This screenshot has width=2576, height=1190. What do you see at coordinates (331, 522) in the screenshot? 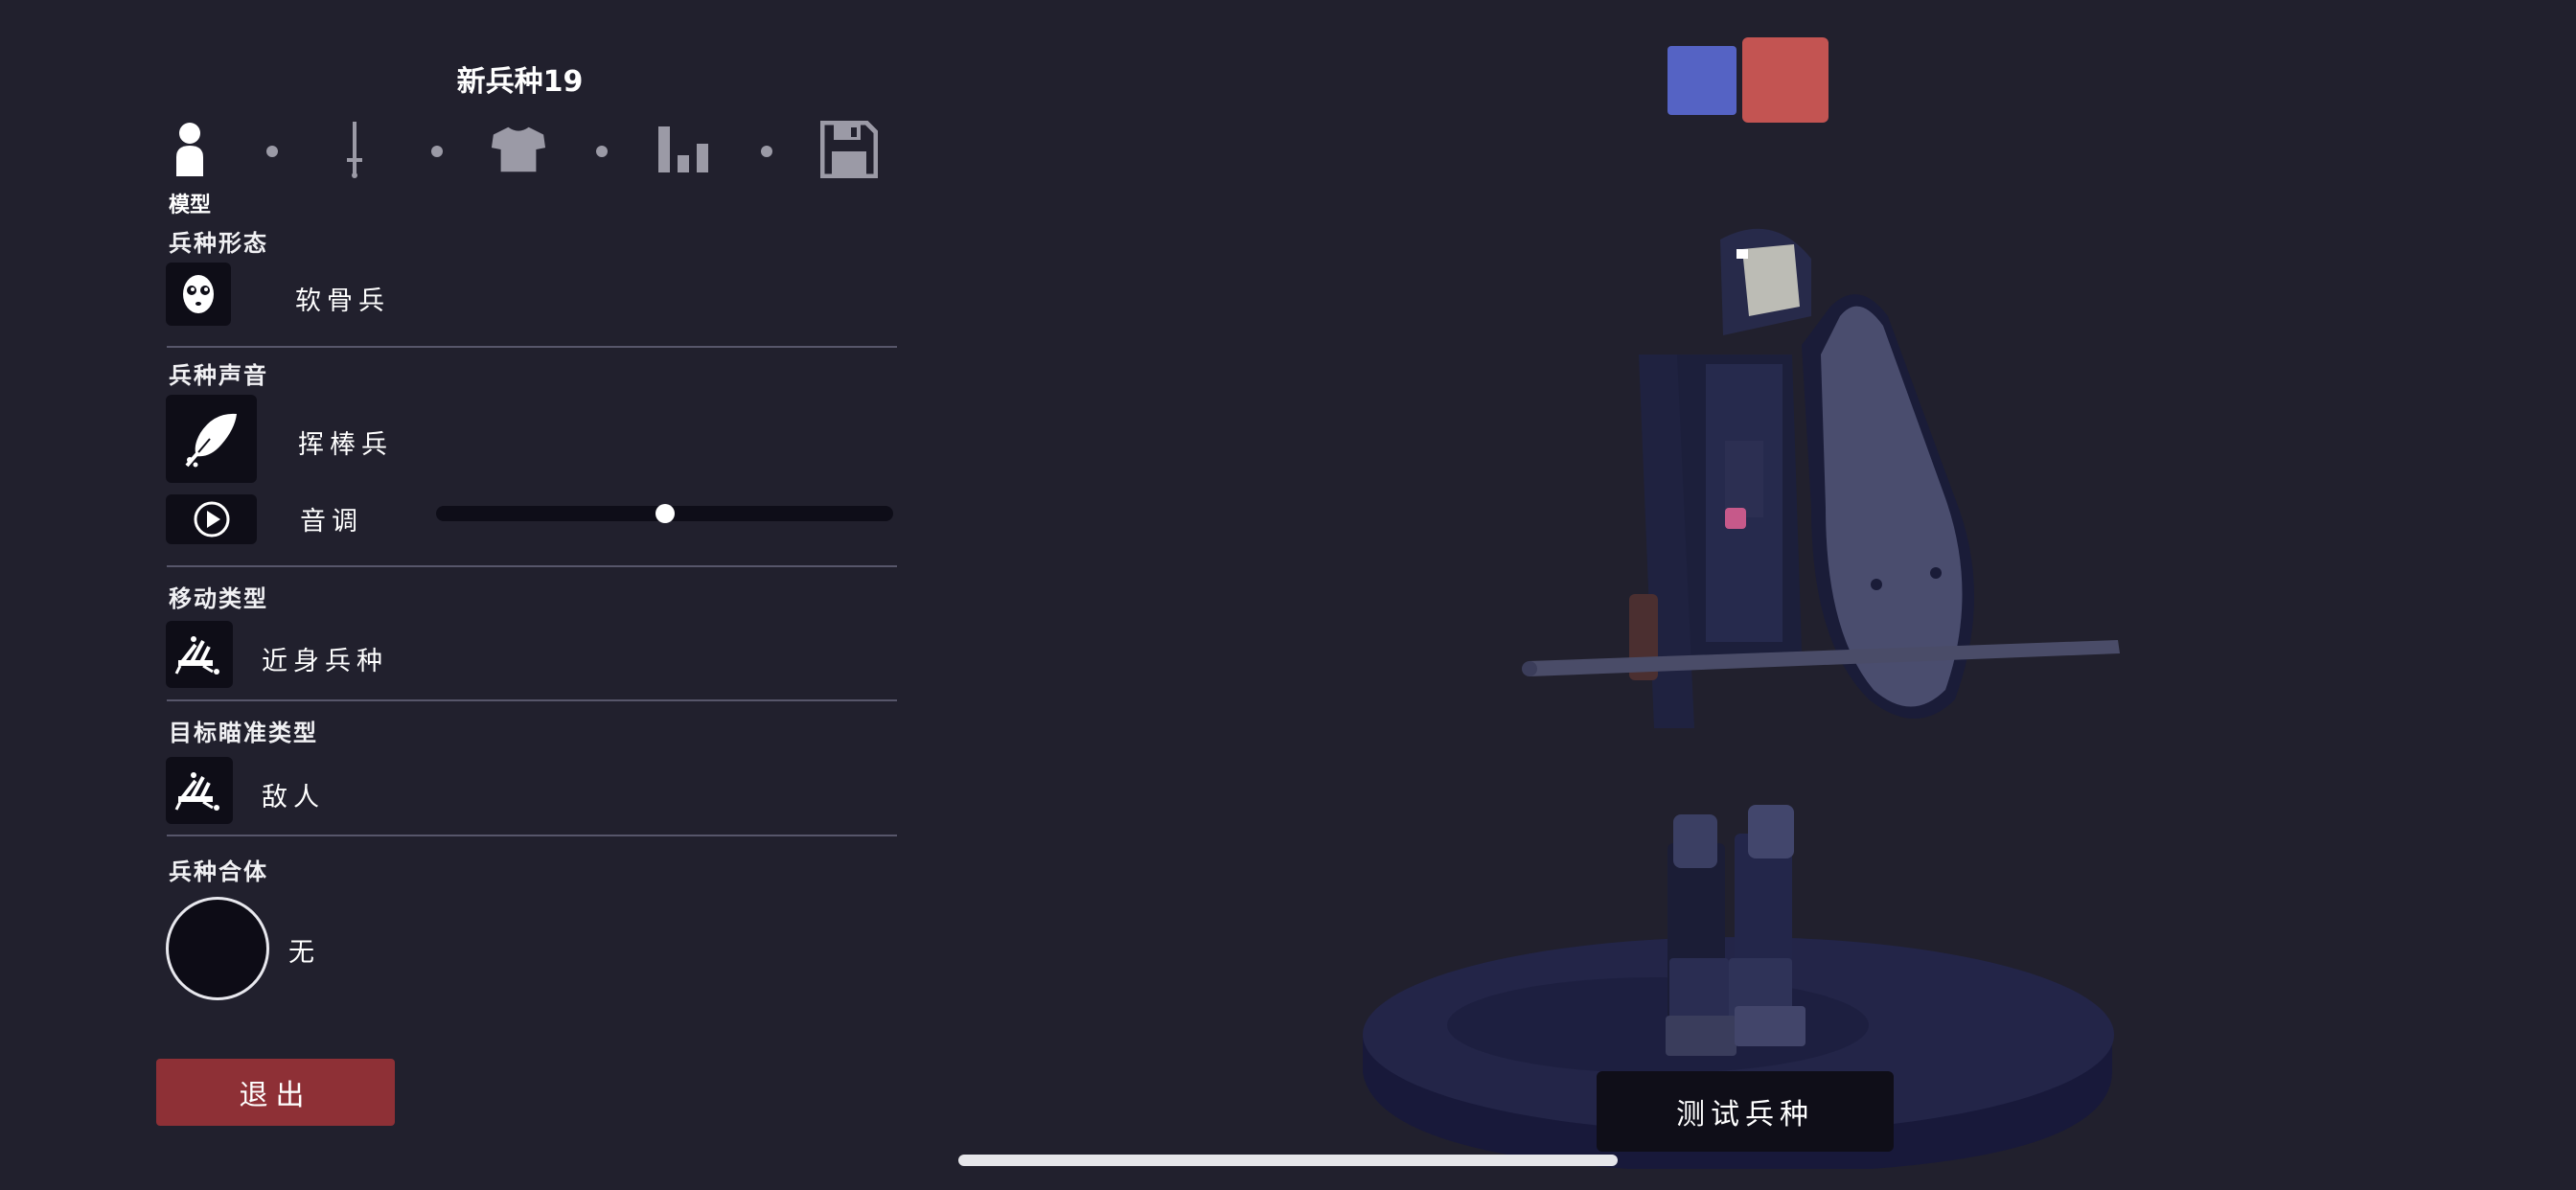
I see `pitch-label: 音调` at bounding box center [331, 522].